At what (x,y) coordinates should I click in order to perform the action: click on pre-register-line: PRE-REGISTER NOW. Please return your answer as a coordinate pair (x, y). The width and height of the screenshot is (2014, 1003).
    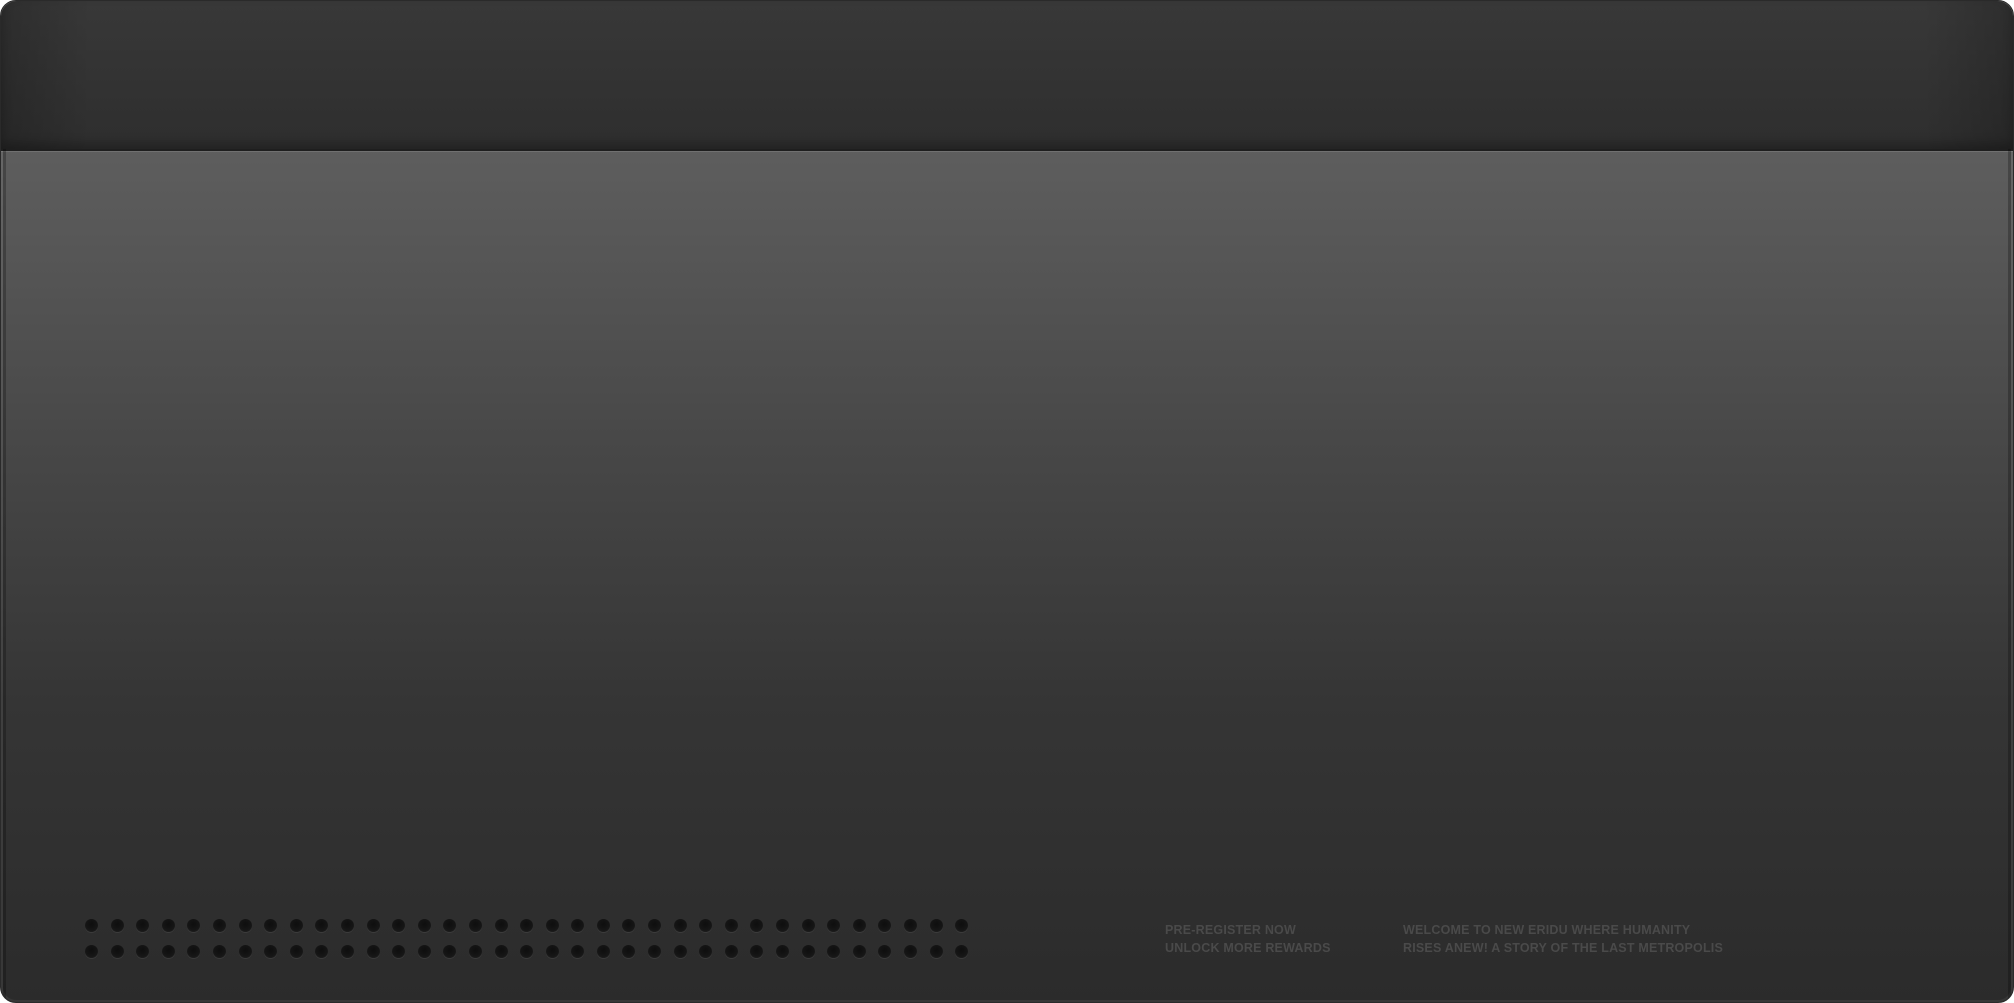
    Looking at the image, I should click on (1230, 930).